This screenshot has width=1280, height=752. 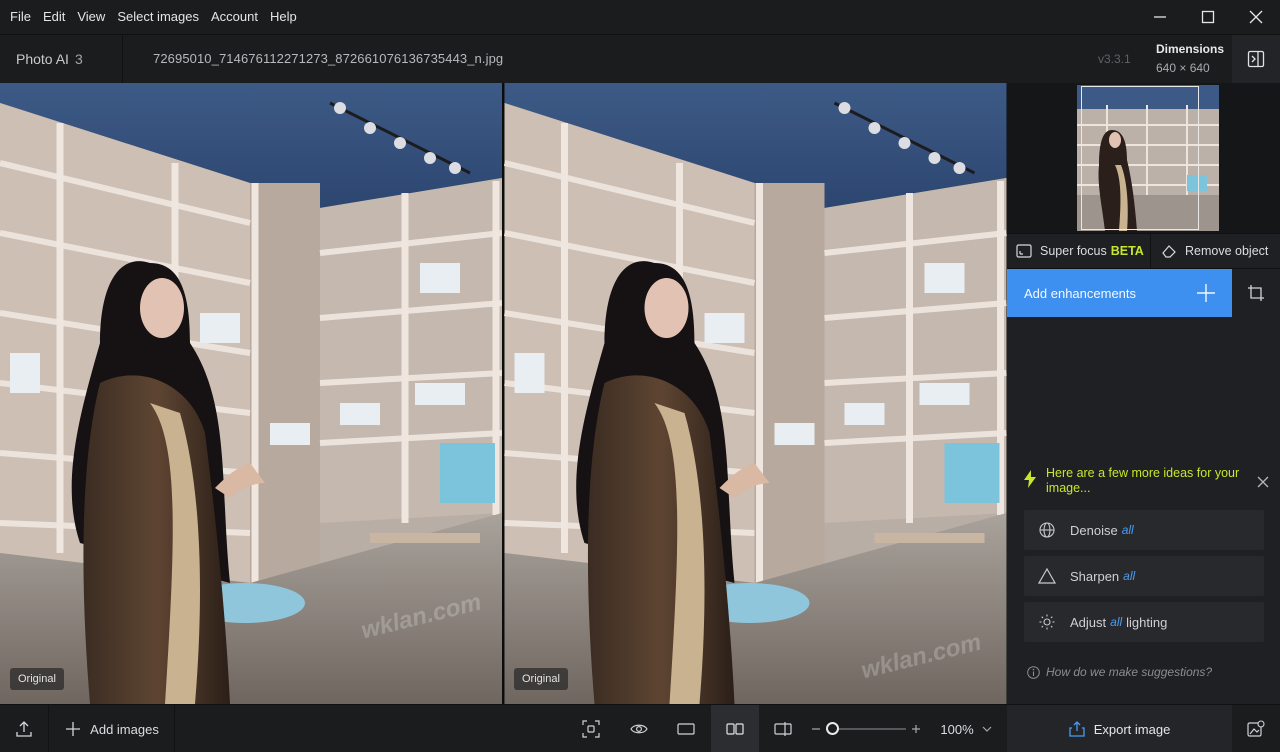 I want to click on original-label-right: Original, so click(x=541, y=679).